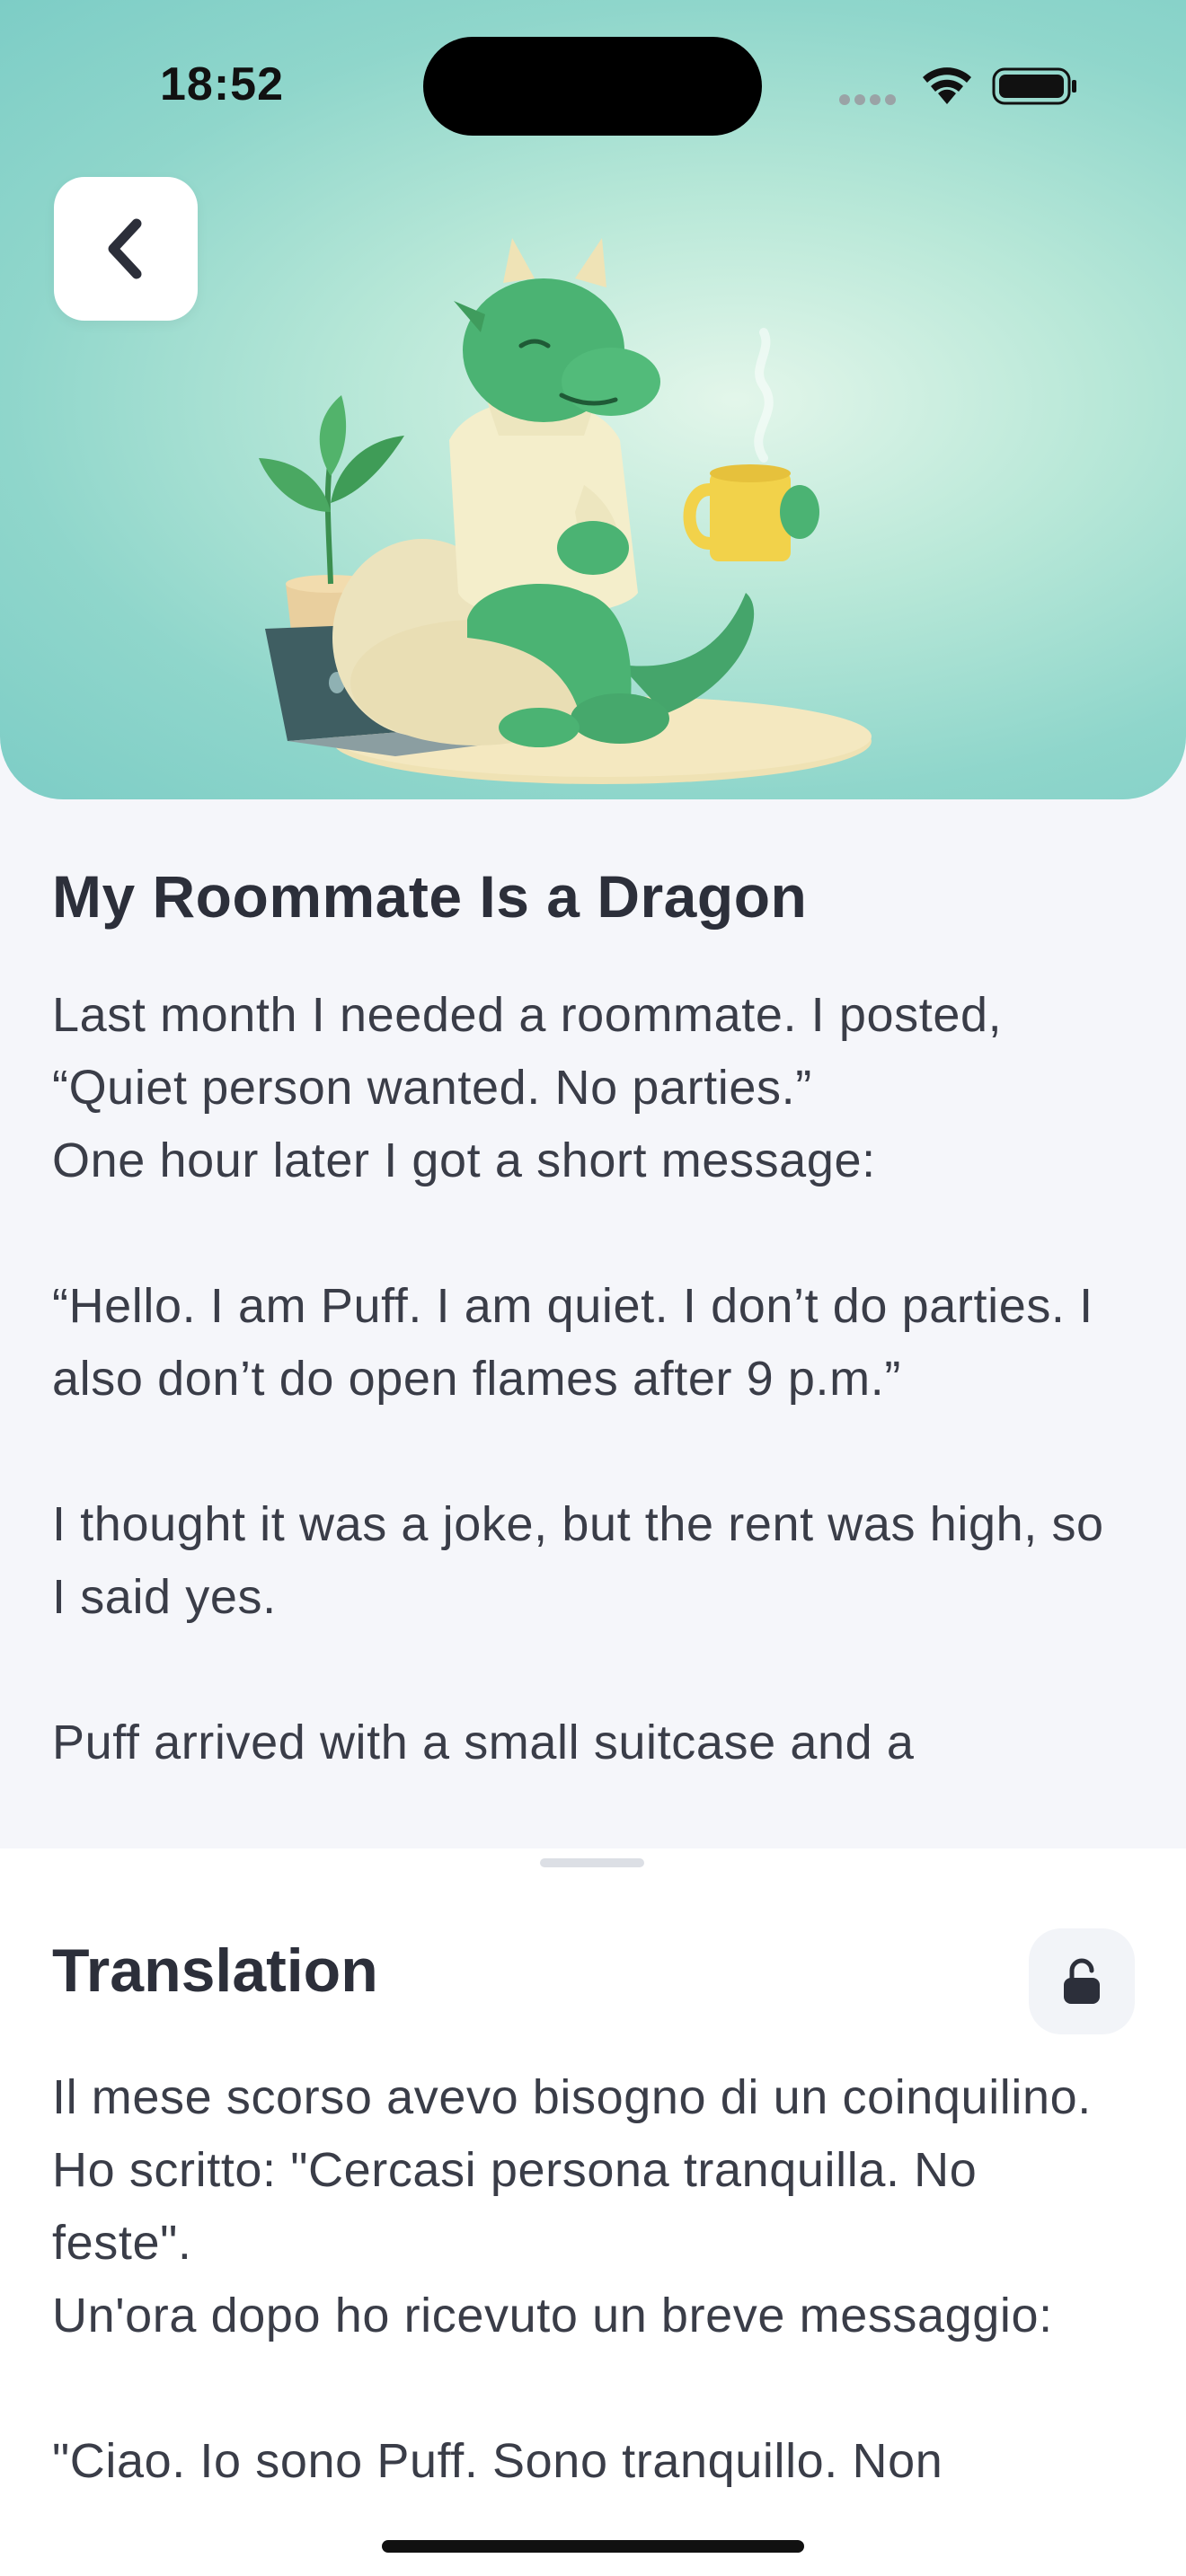 Image resolution: width=1186 pixels, height=2576 pixels. Describe the element at coordinates (1034, 86) in the screenshot. I see `battery-icon` at that location.